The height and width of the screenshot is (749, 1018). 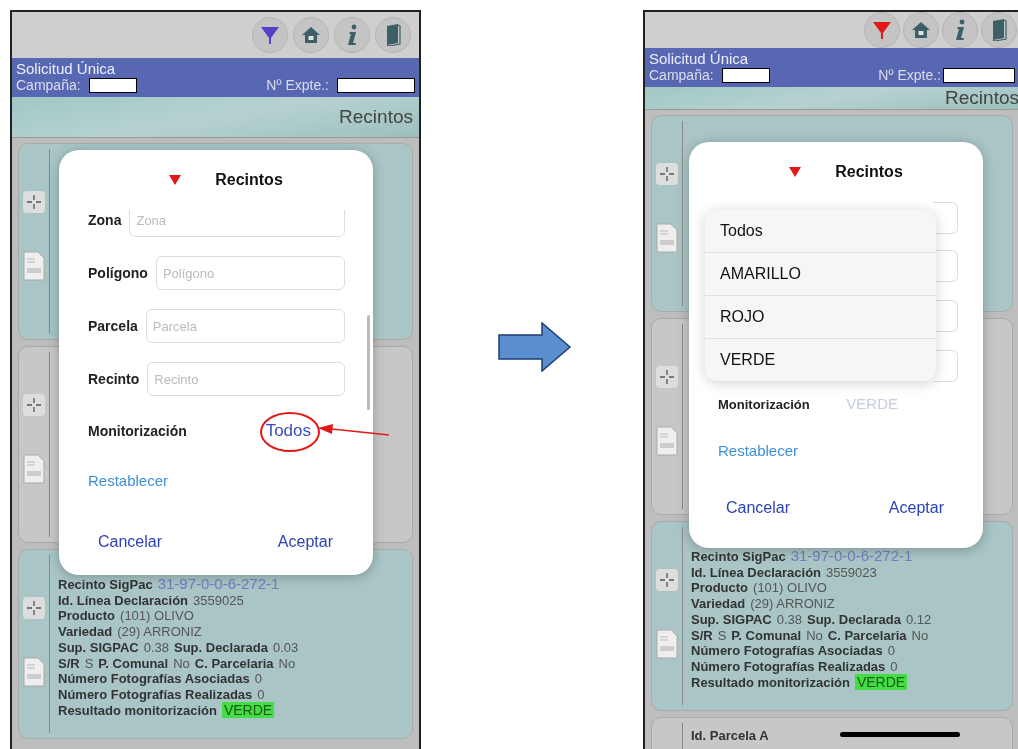 I want to click on dropdown-option: VERDE, so click(x=820, y=360).